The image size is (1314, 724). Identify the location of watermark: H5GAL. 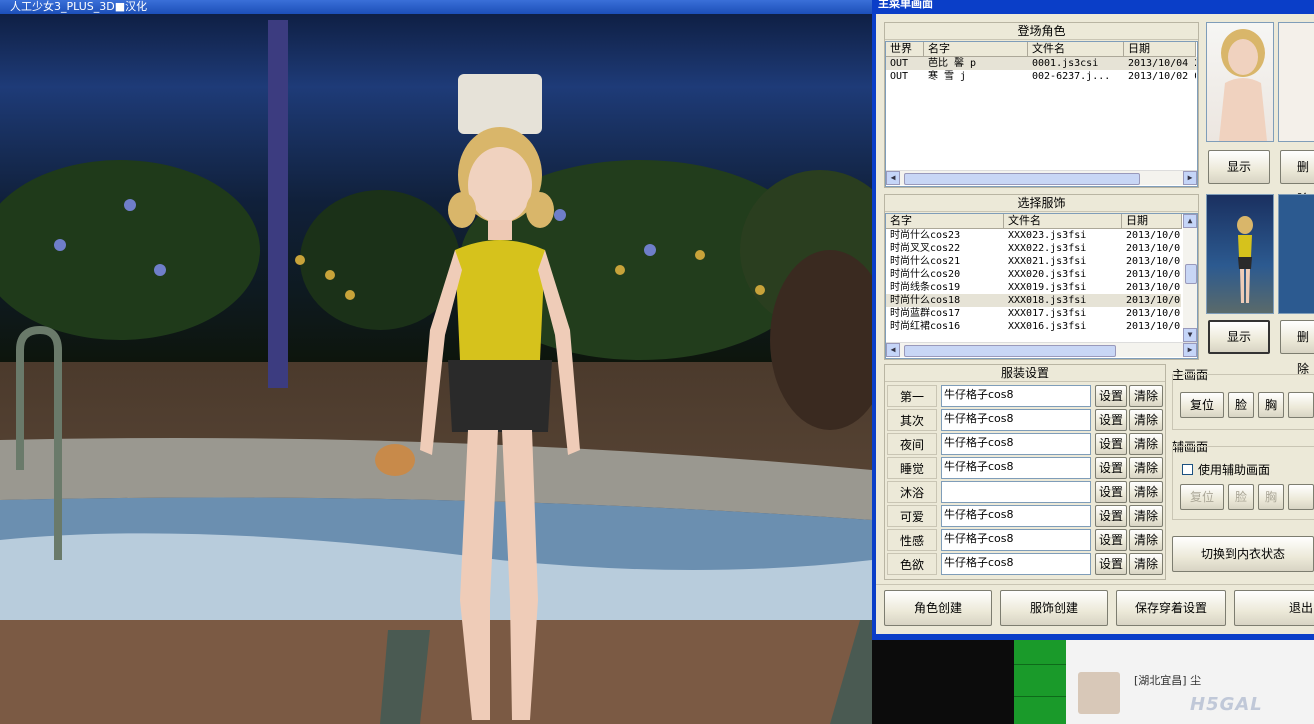
(1226, 704).